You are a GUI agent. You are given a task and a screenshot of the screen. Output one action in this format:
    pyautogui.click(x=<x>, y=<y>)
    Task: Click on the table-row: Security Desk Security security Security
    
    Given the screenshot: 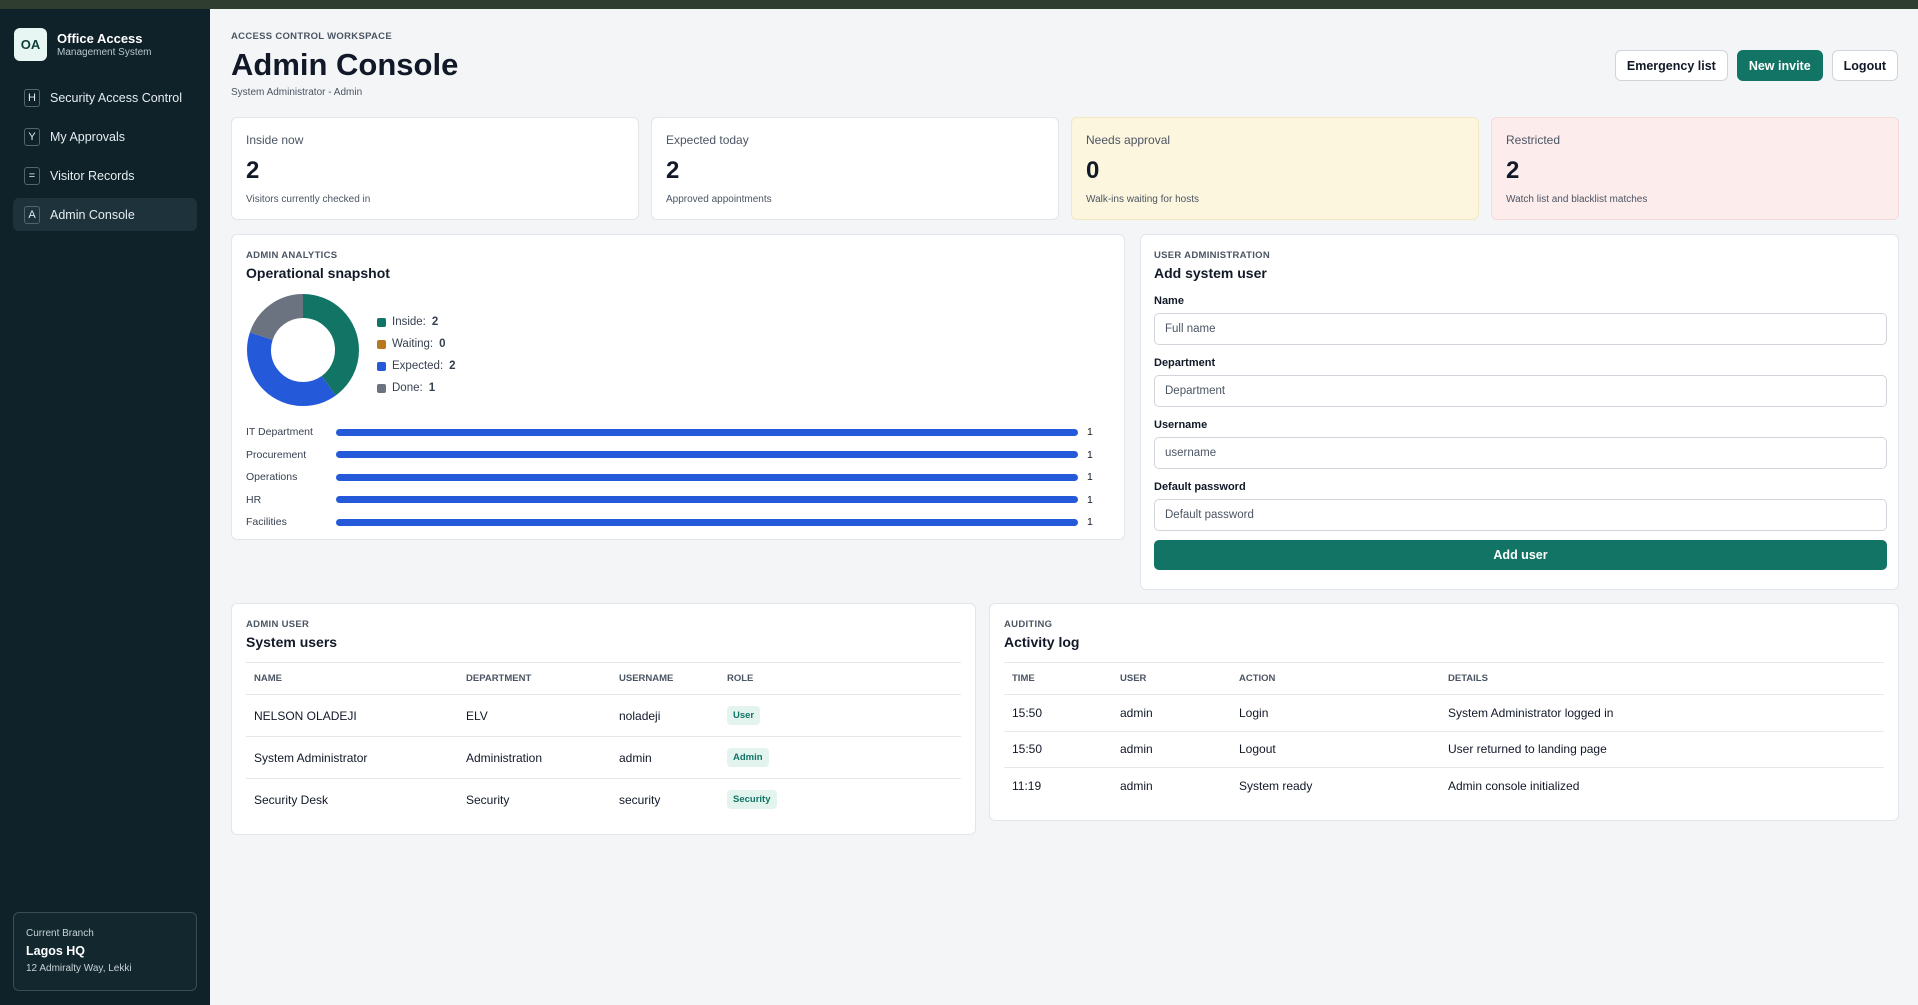 What is the action you would take?
    pyautogui.click(x=603, y=800)
    